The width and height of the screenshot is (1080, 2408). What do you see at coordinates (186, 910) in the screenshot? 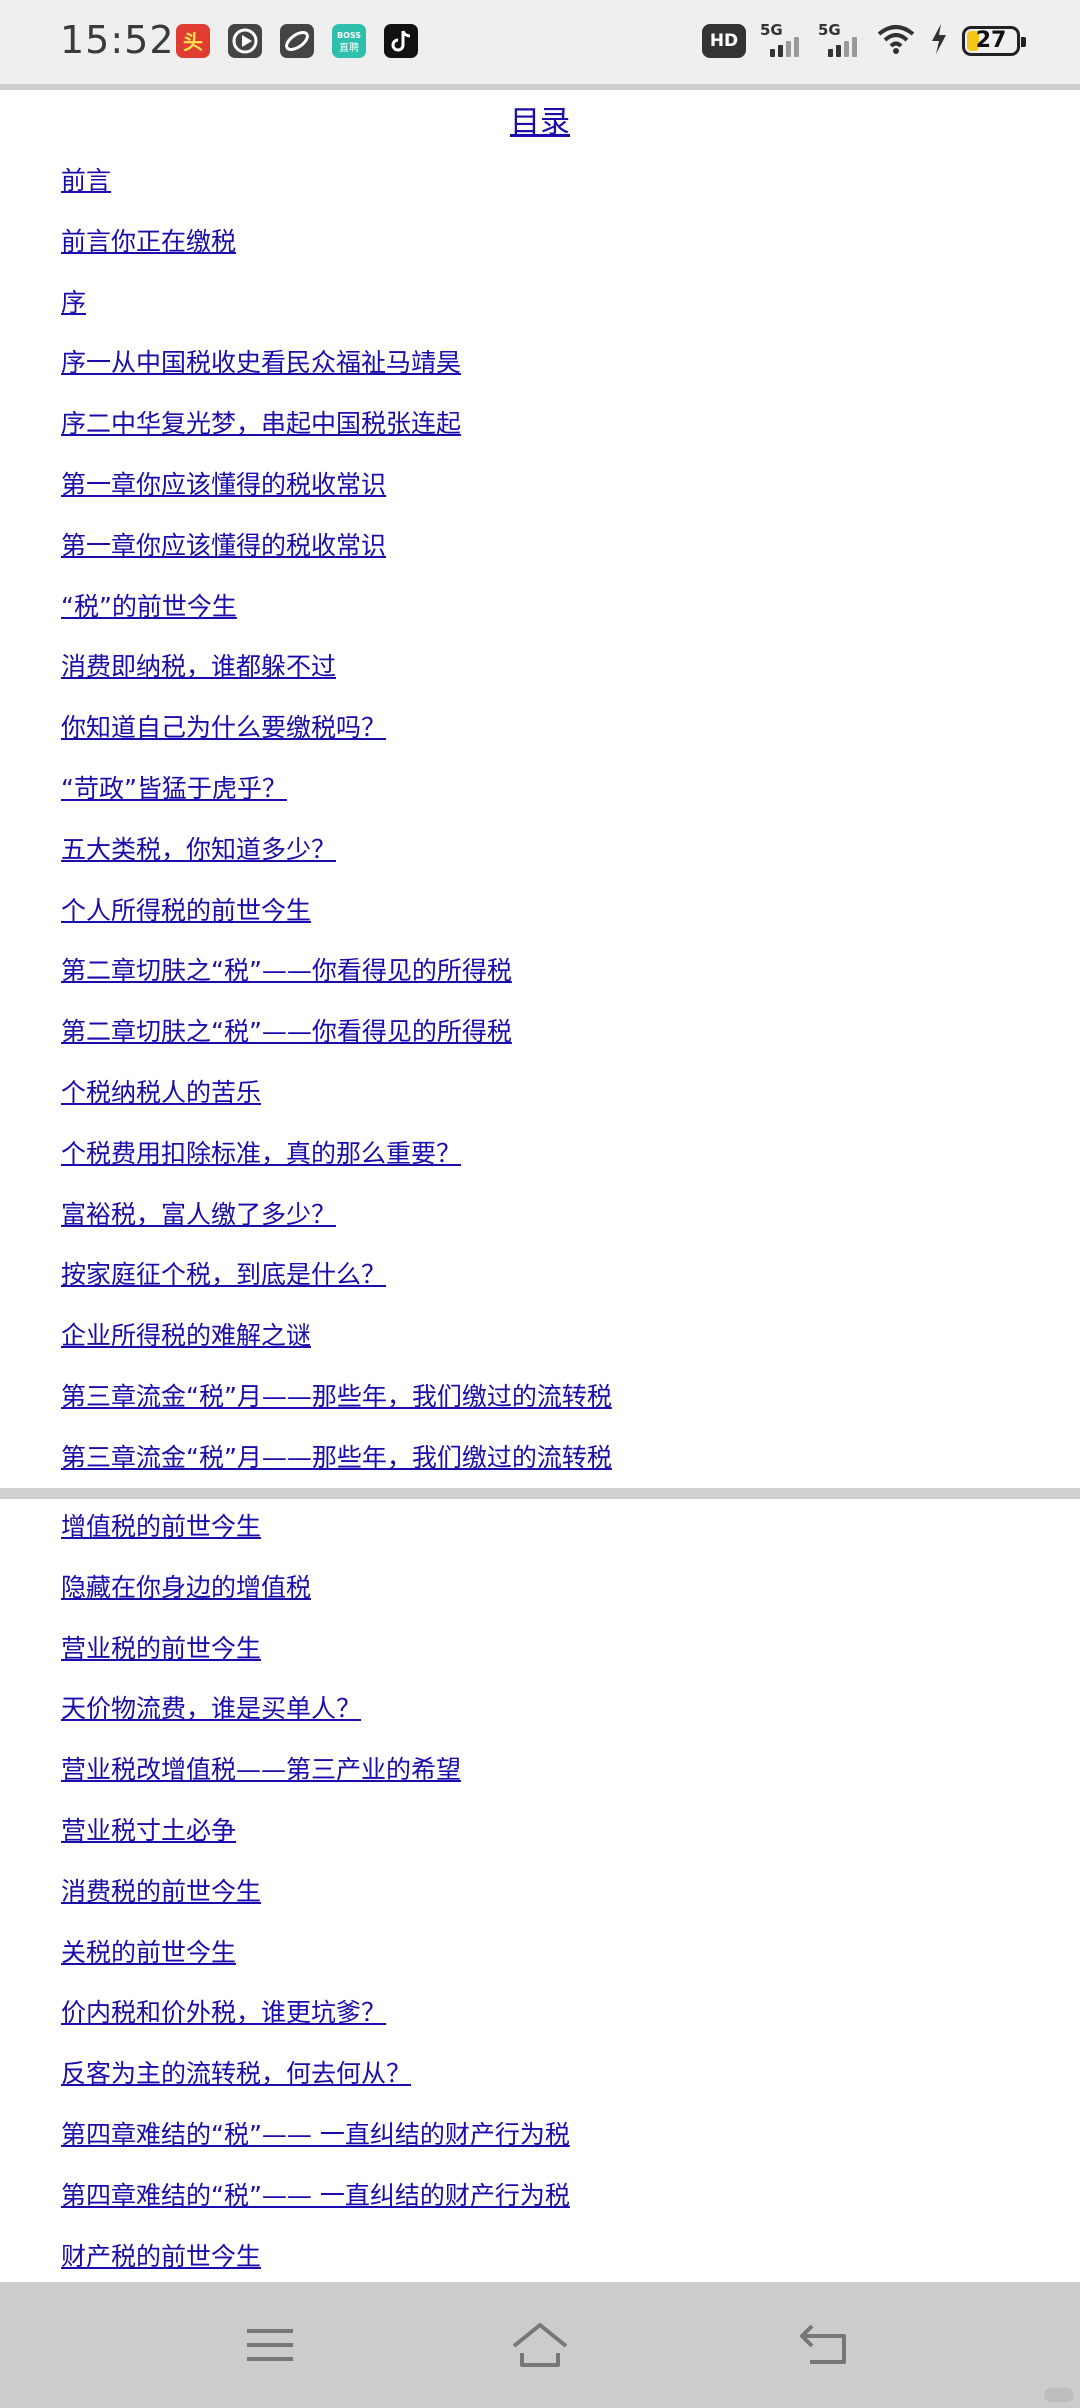
I see `toc-link: 个人所得税的前世今生` at bounding box center [186, 910].